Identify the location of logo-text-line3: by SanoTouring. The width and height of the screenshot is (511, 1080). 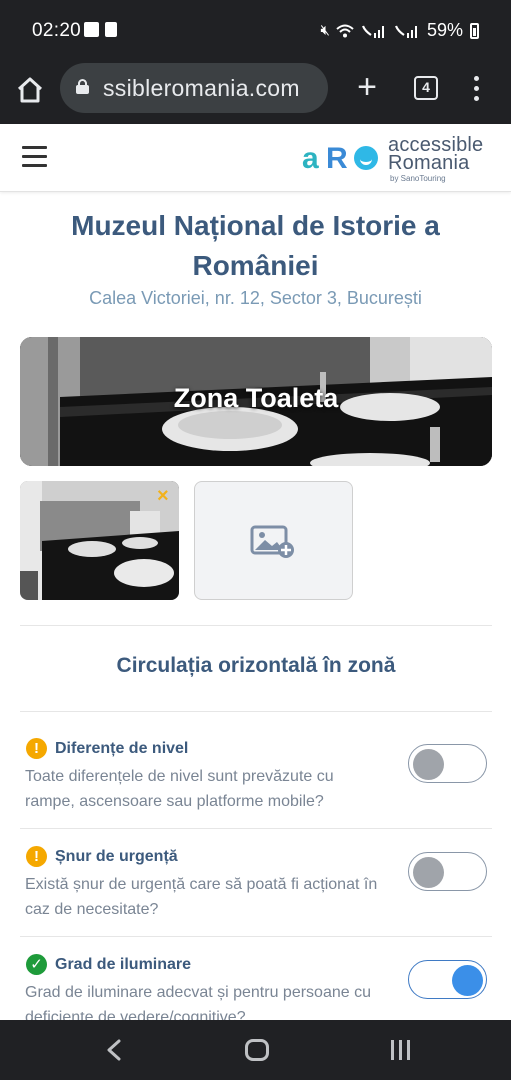
(418, 178).